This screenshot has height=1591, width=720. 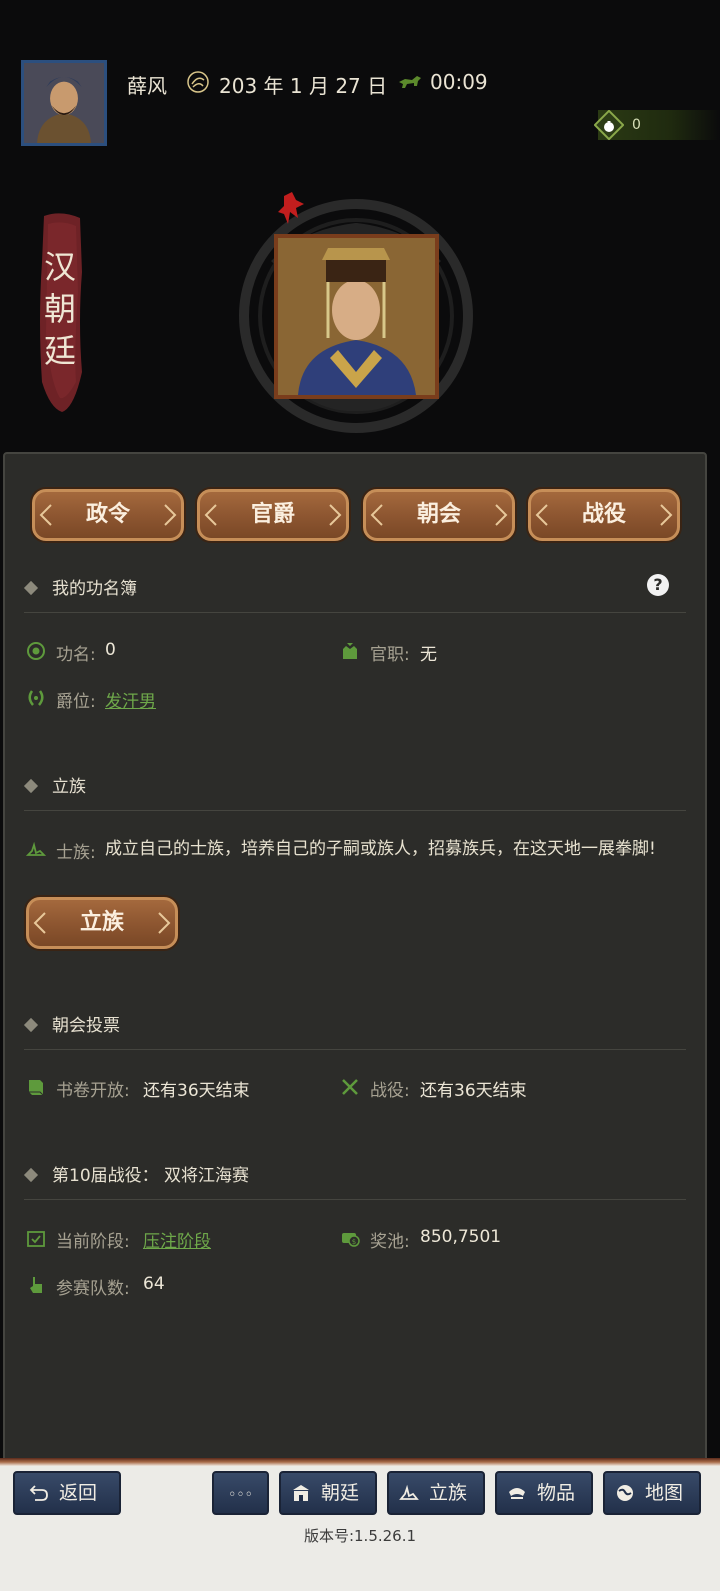 What do you see at coordinates (380, 849) in the screenshot?
I see `clan-description: 成立自己的士族，培养自己的子嗣或族人，招募族兵，在这天地一展拳脚!` at bounding box center [380, 849].